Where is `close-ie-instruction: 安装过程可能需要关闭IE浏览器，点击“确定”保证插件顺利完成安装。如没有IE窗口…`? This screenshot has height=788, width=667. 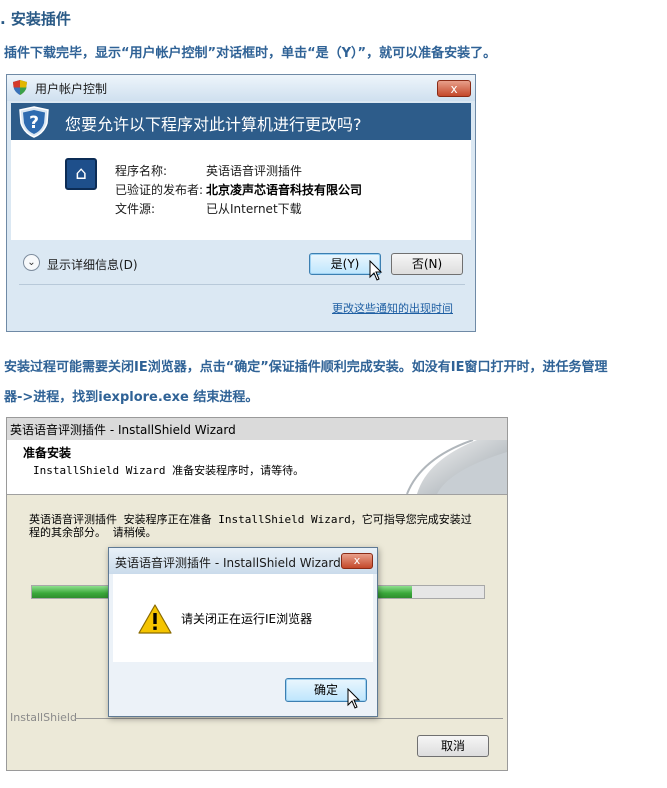
close-ie-instruction: 安装过程可能需要关闭IE浏览器，点击“确定”保证插件顺利完成安装。如没有IE窗口… is located at coordinates (306, 367).